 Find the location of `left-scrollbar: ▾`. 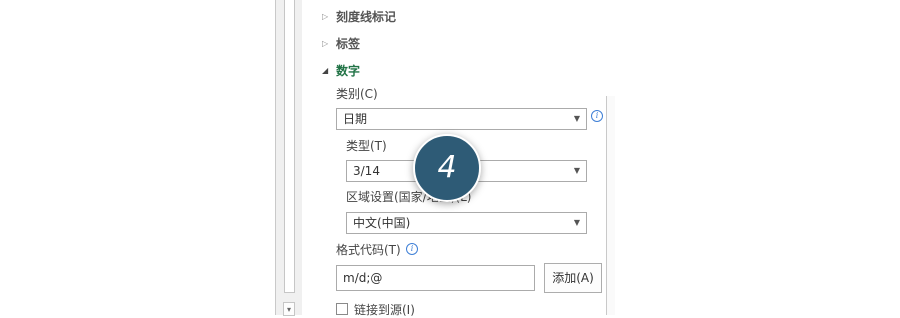

left-scrollbar: ▾ is located at coordinates (289, 158).